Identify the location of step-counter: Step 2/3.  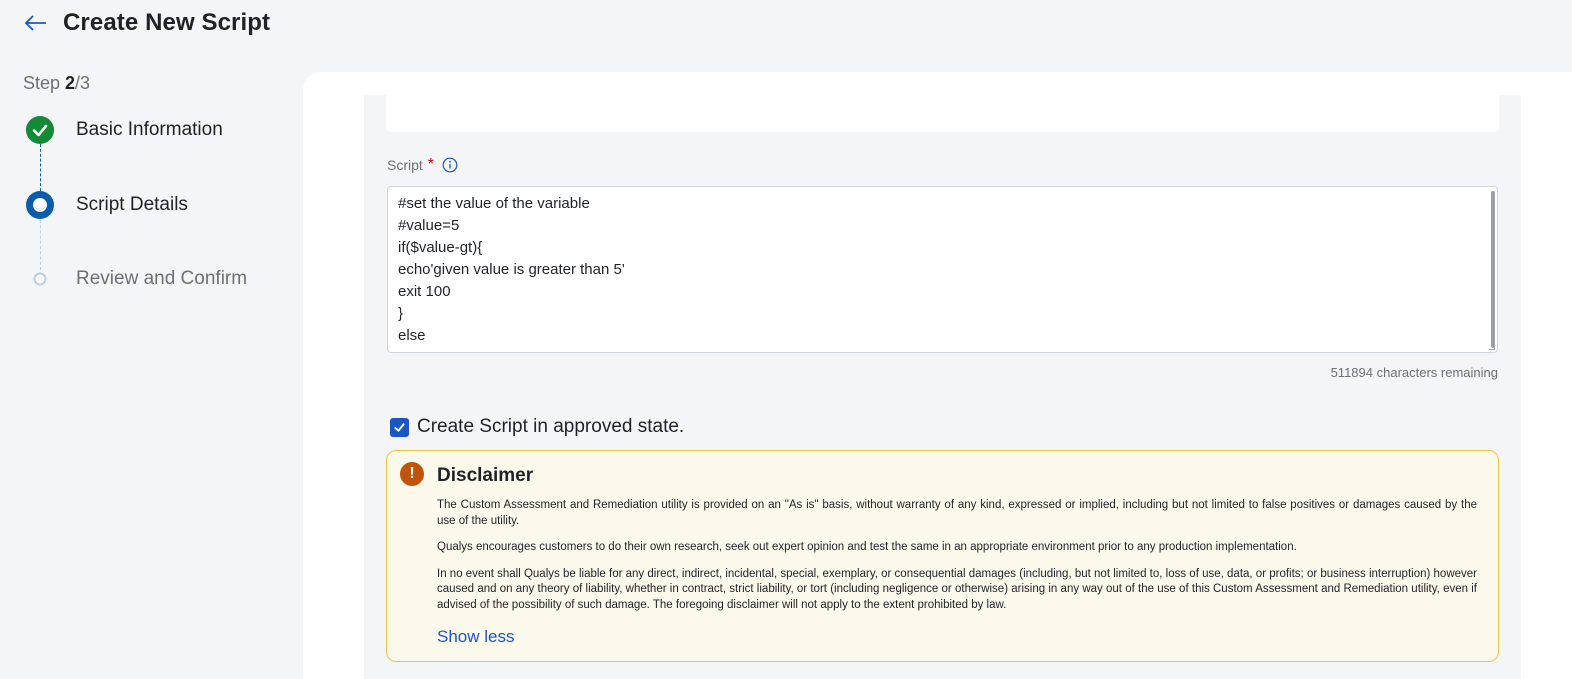
(57, 83).